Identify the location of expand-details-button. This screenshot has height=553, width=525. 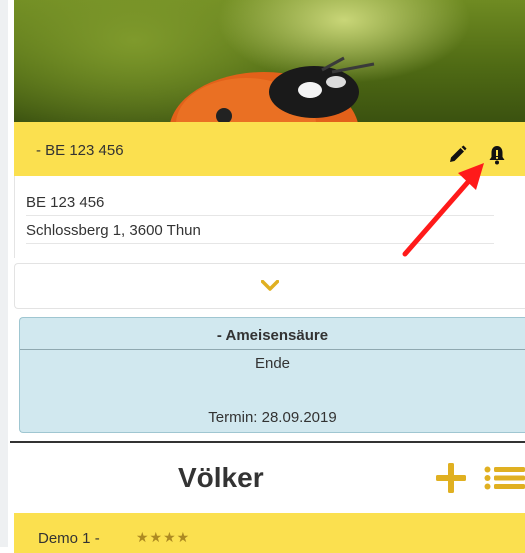
(269, 286).